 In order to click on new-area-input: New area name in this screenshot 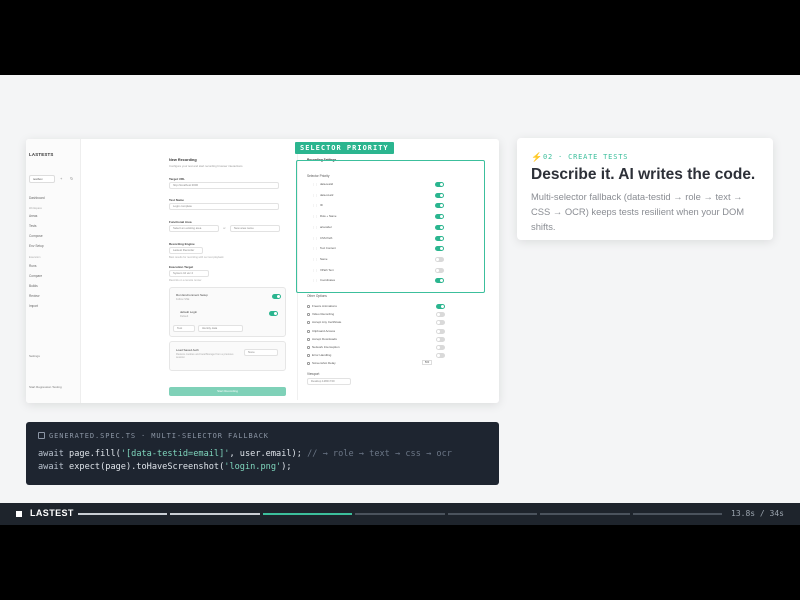, I will do `click(255, 228)`.